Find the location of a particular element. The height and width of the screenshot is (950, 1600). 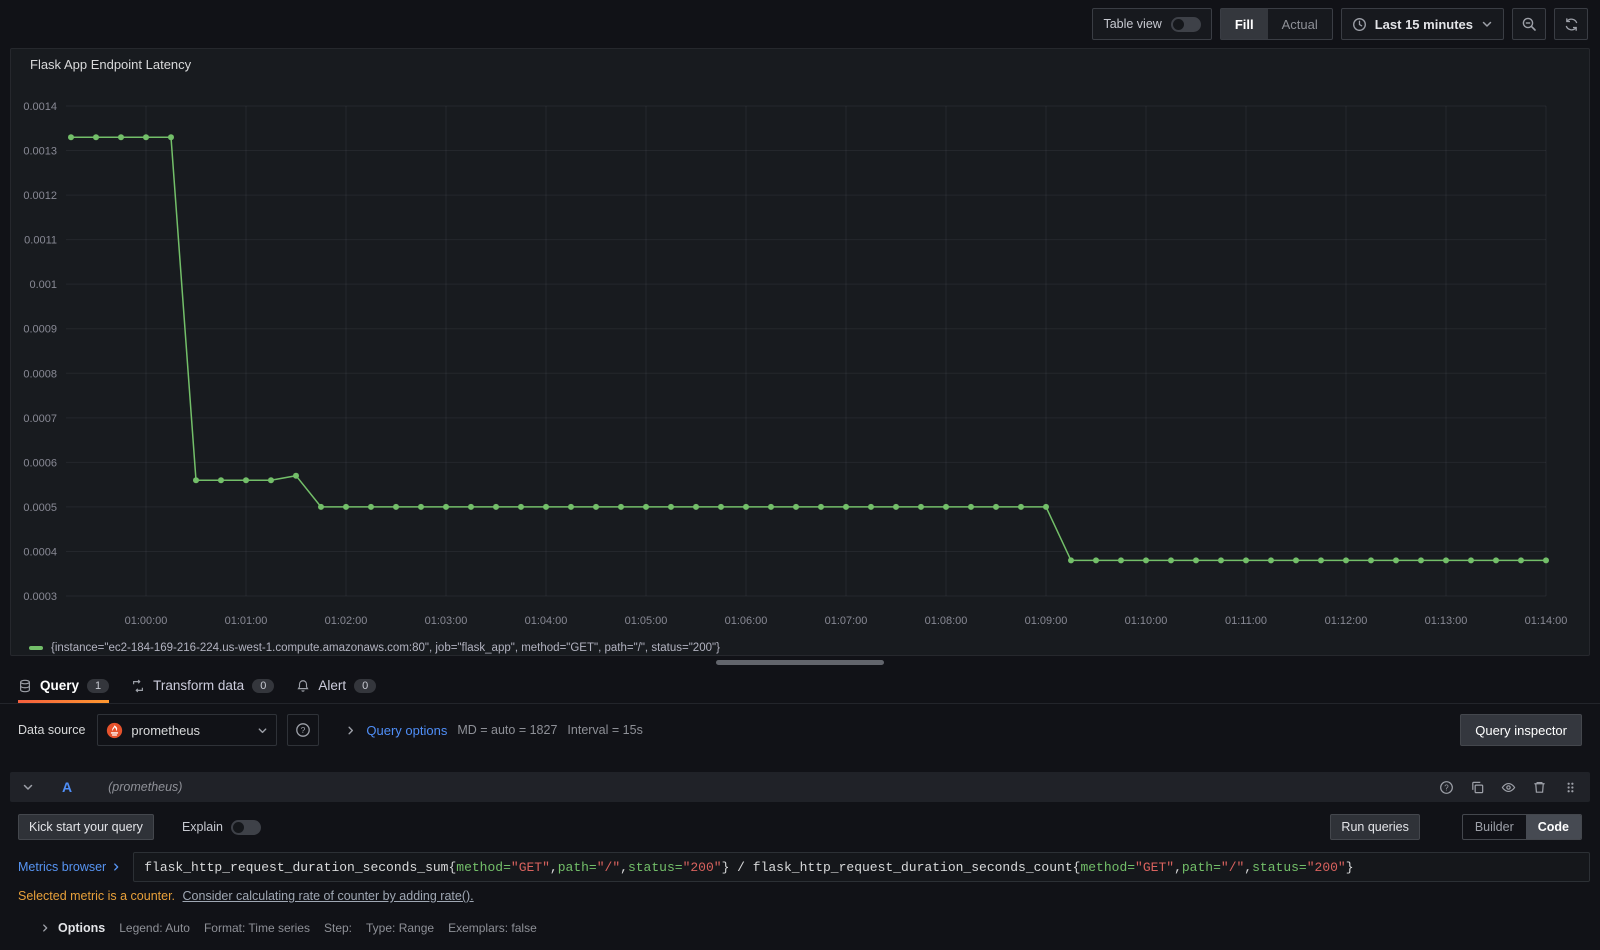

table-view-group: Table view is located at coordinates (1152, 24).